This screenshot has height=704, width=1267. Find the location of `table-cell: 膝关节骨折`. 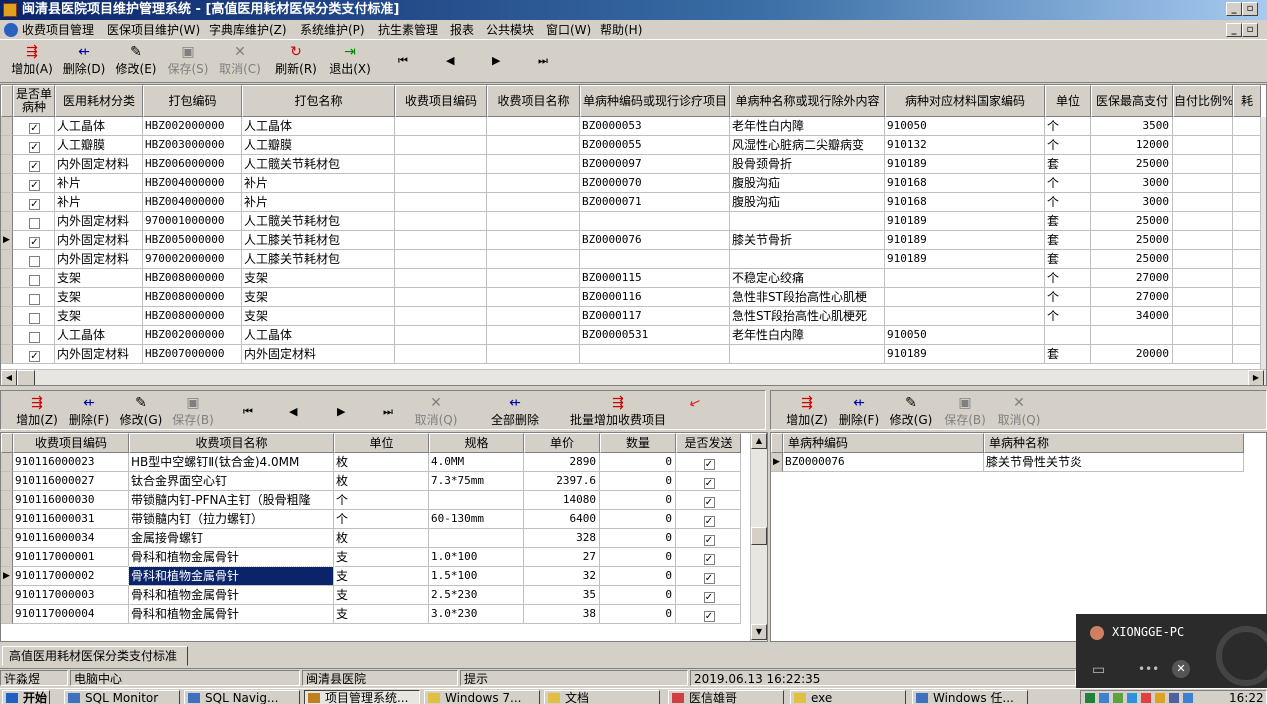

table-cell: 膝关节骨折 is located at coordinates (807, 240).